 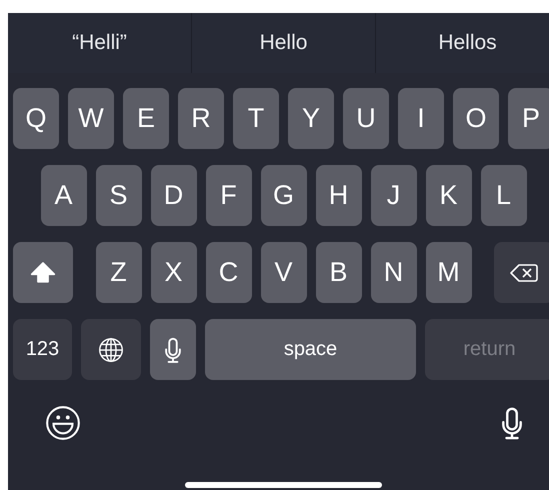 I want to click on suggestion: “Helli”, so click(x=99, y=43).